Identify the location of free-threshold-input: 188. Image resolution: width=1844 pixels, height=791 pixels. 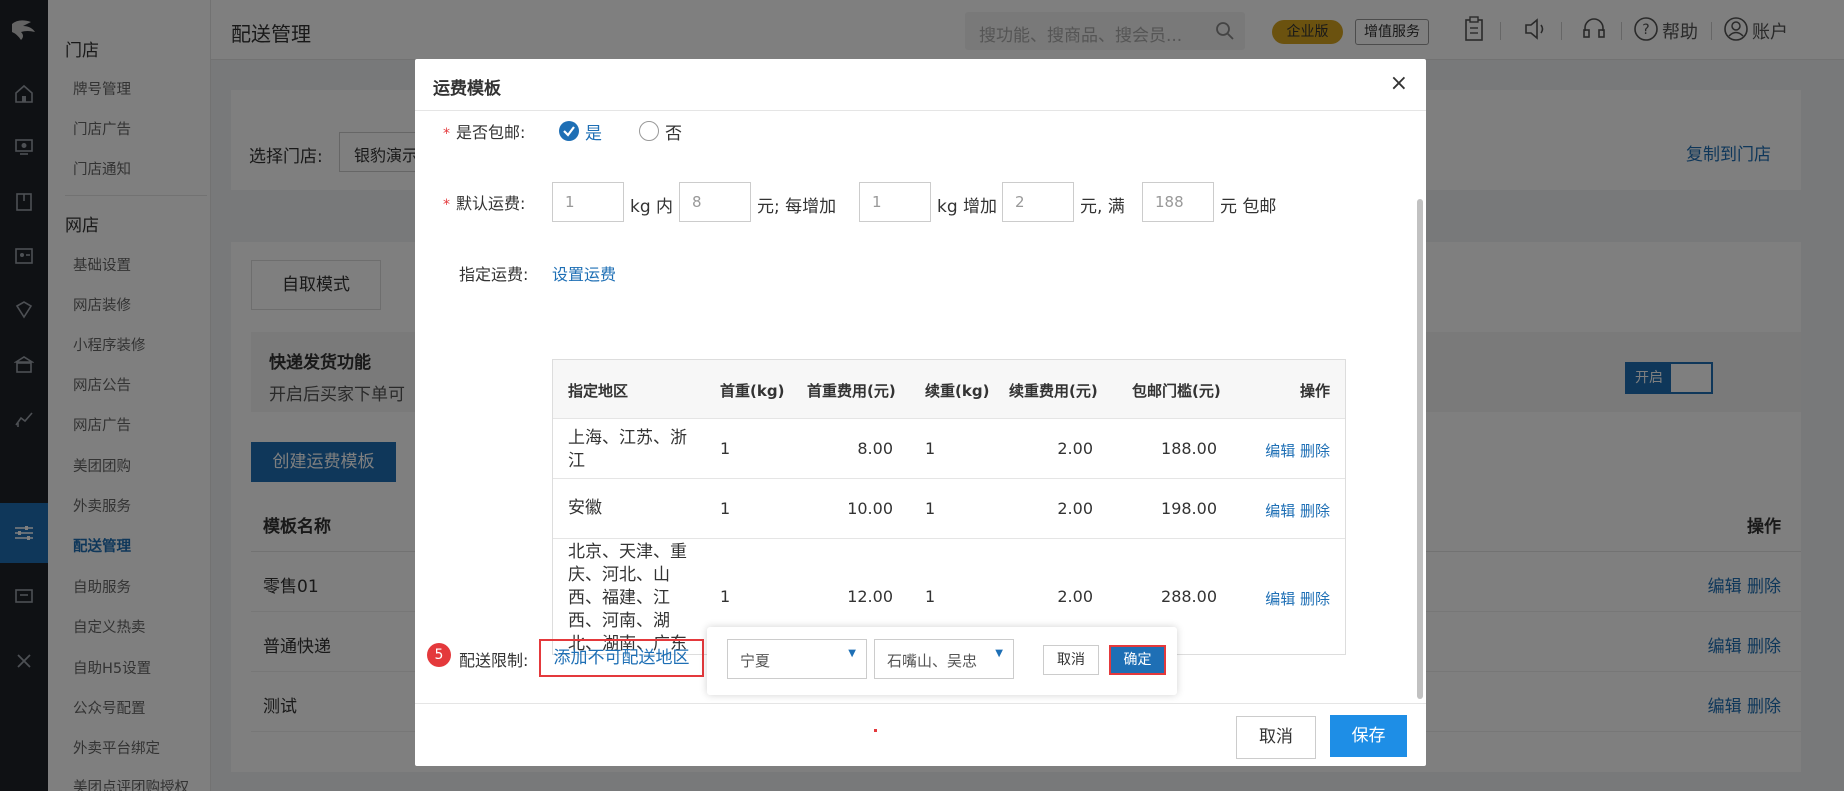
(1178, 202).